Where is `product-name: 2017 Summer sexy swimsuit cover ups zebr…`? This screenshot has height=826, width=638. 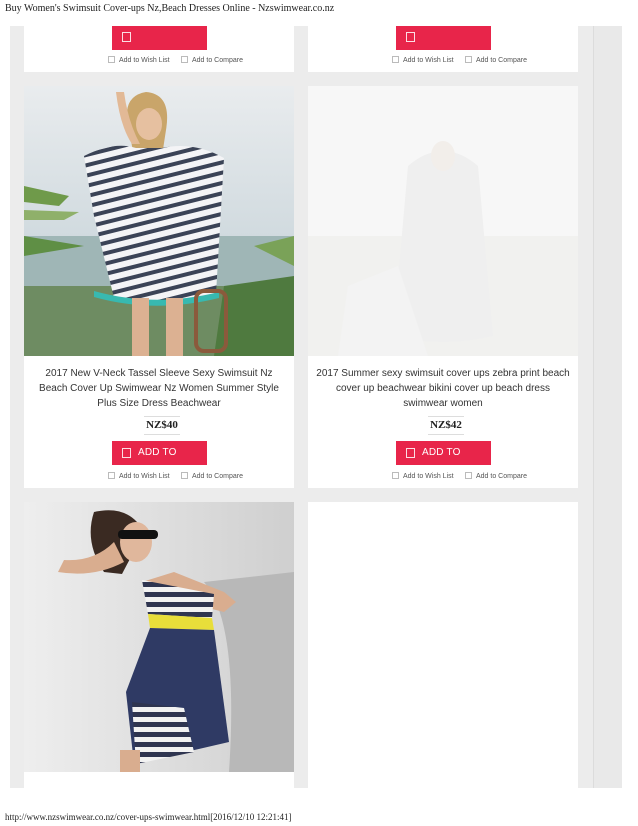 product-name: 2017 Summer sexy swimsuit cover ups zebr… is located at coordinates (443, 388).